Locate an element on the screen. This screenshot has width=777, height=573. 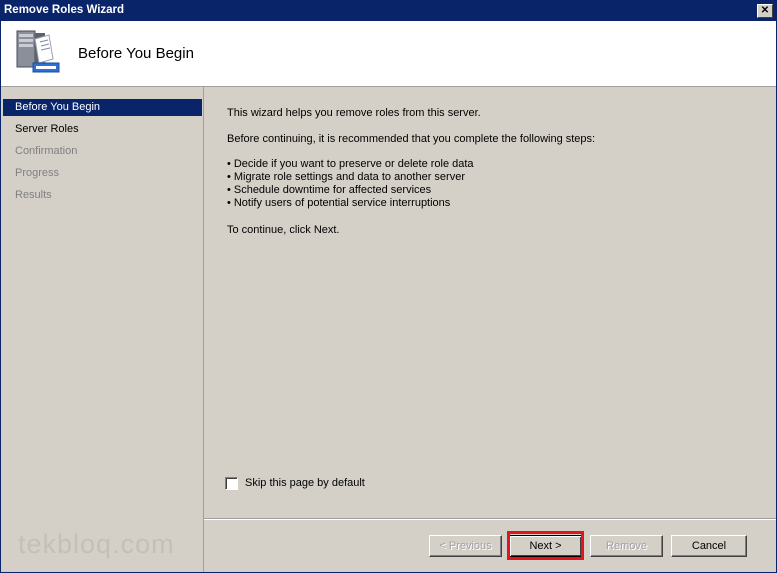
remove-button: Remove is located at coordinates (626, 546).